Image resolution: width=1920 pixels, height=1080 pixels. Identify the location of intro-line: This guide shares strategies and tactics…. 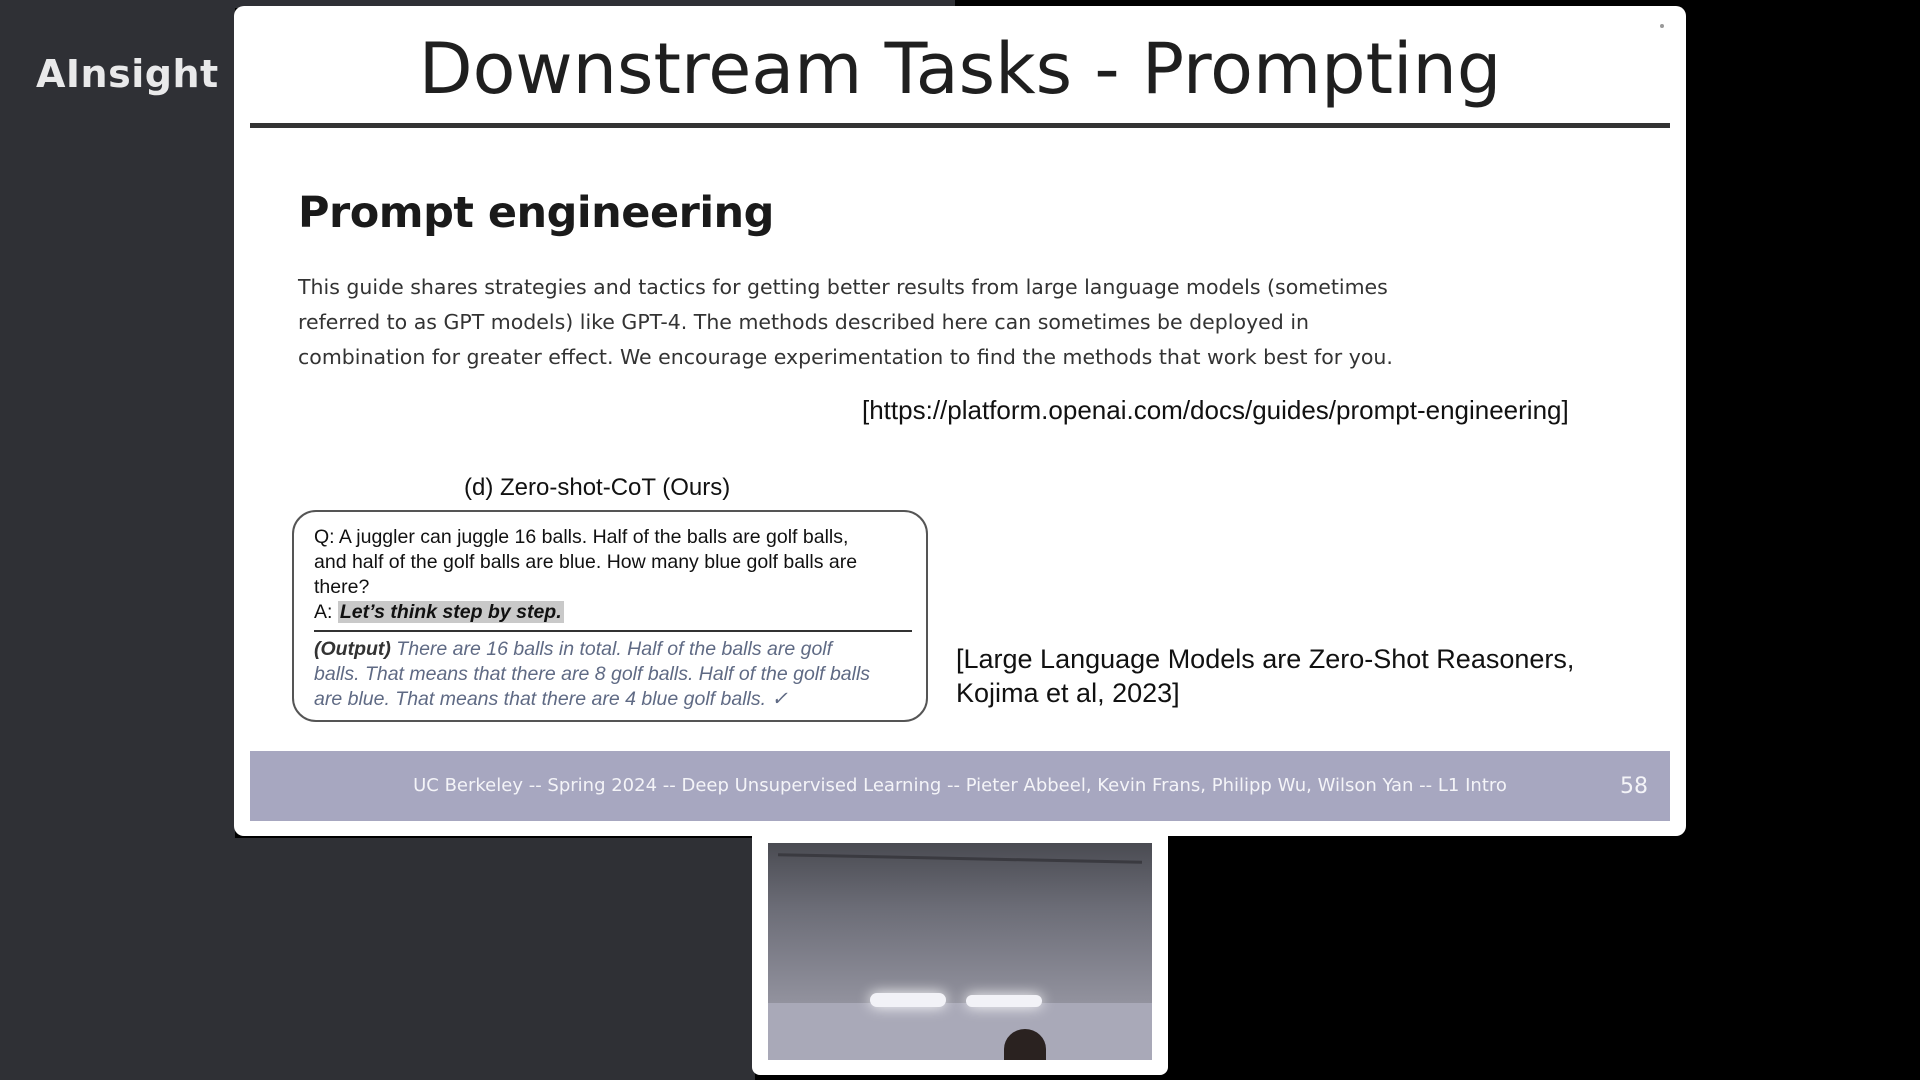
(843, 287).